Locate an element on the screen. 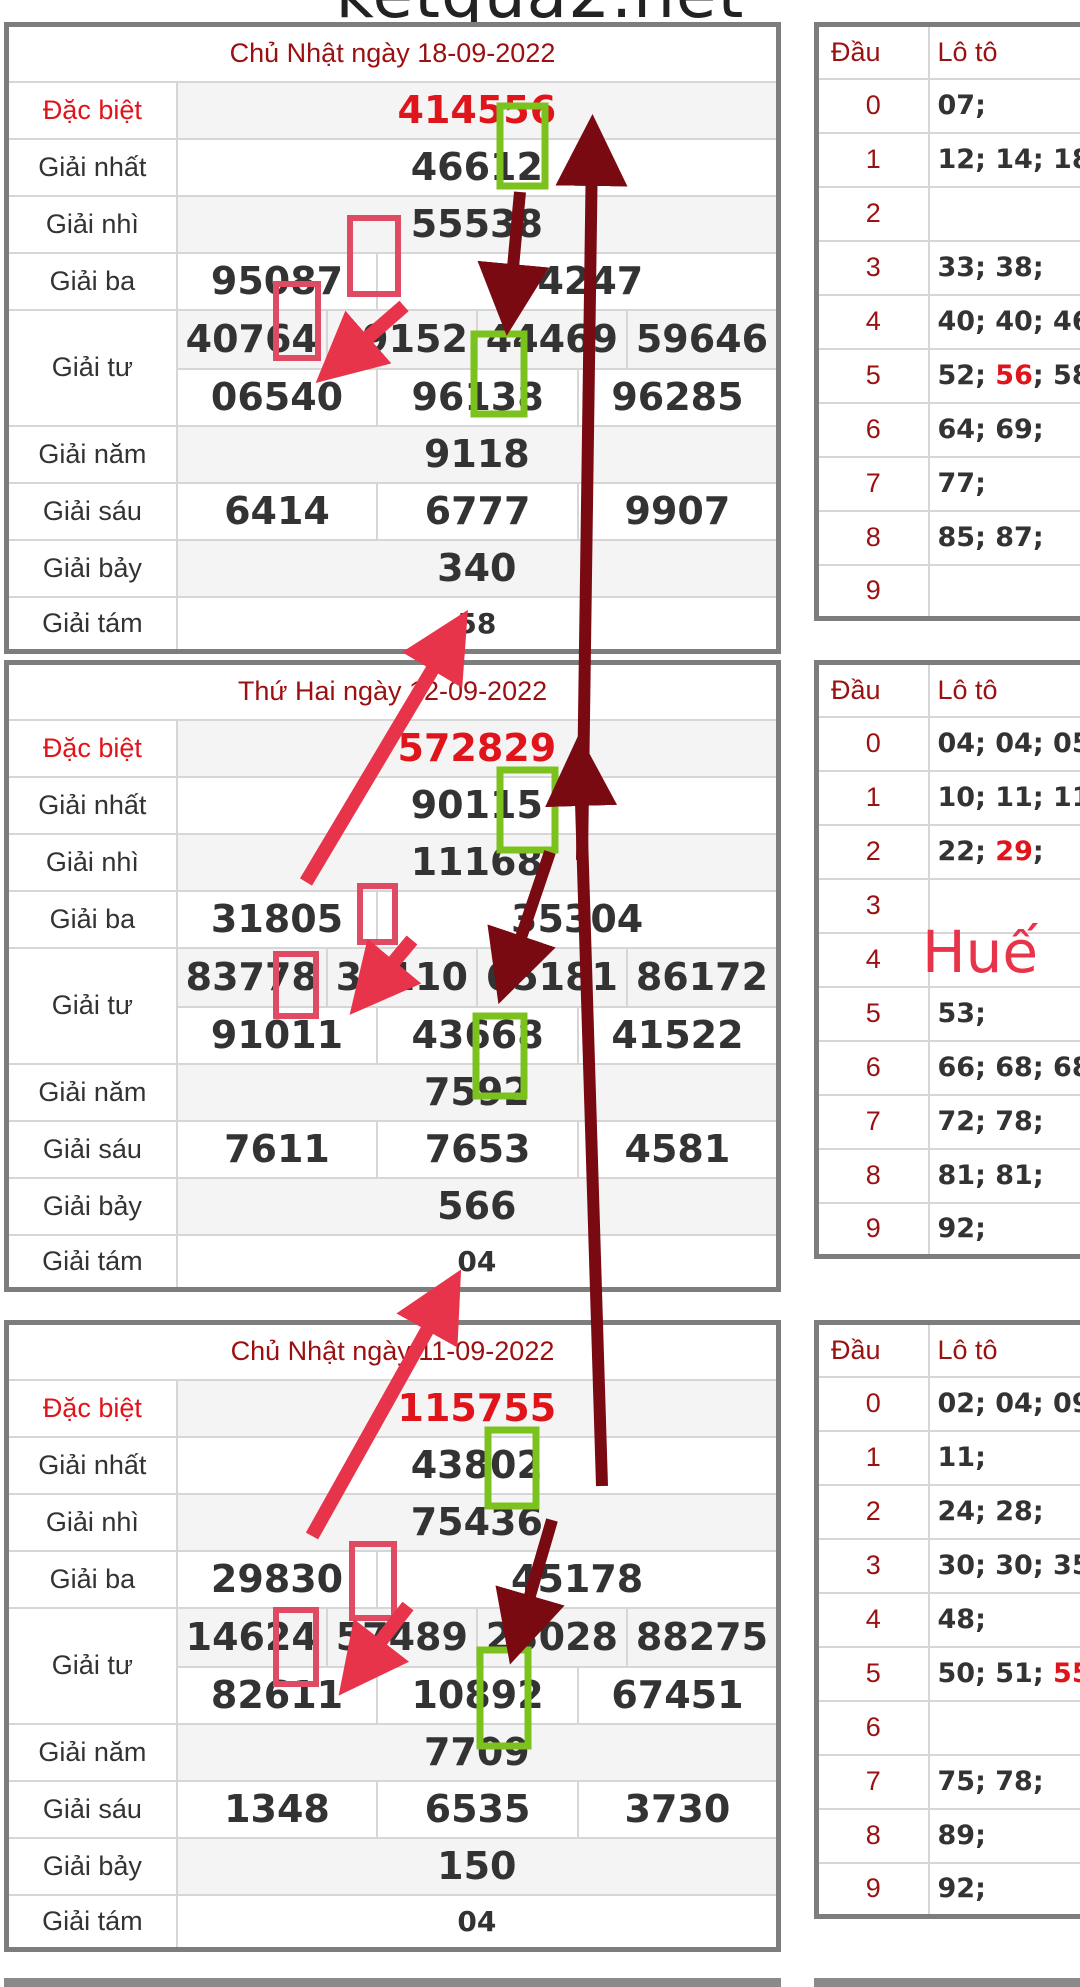  draw-caption: Chủ Nhật ngày 18-09-2022 is located at coordinates (392, 53).